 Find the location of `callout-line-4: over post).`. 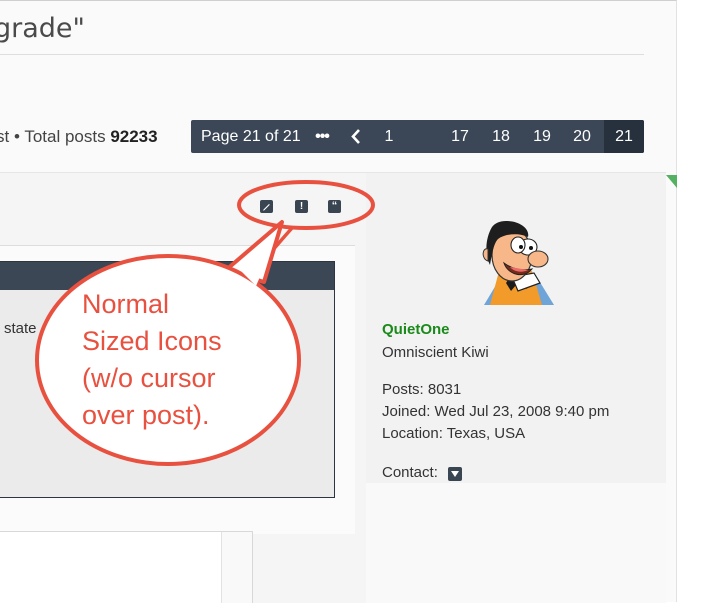

callout-line-4: over post). is located at coordinates (146, 415).